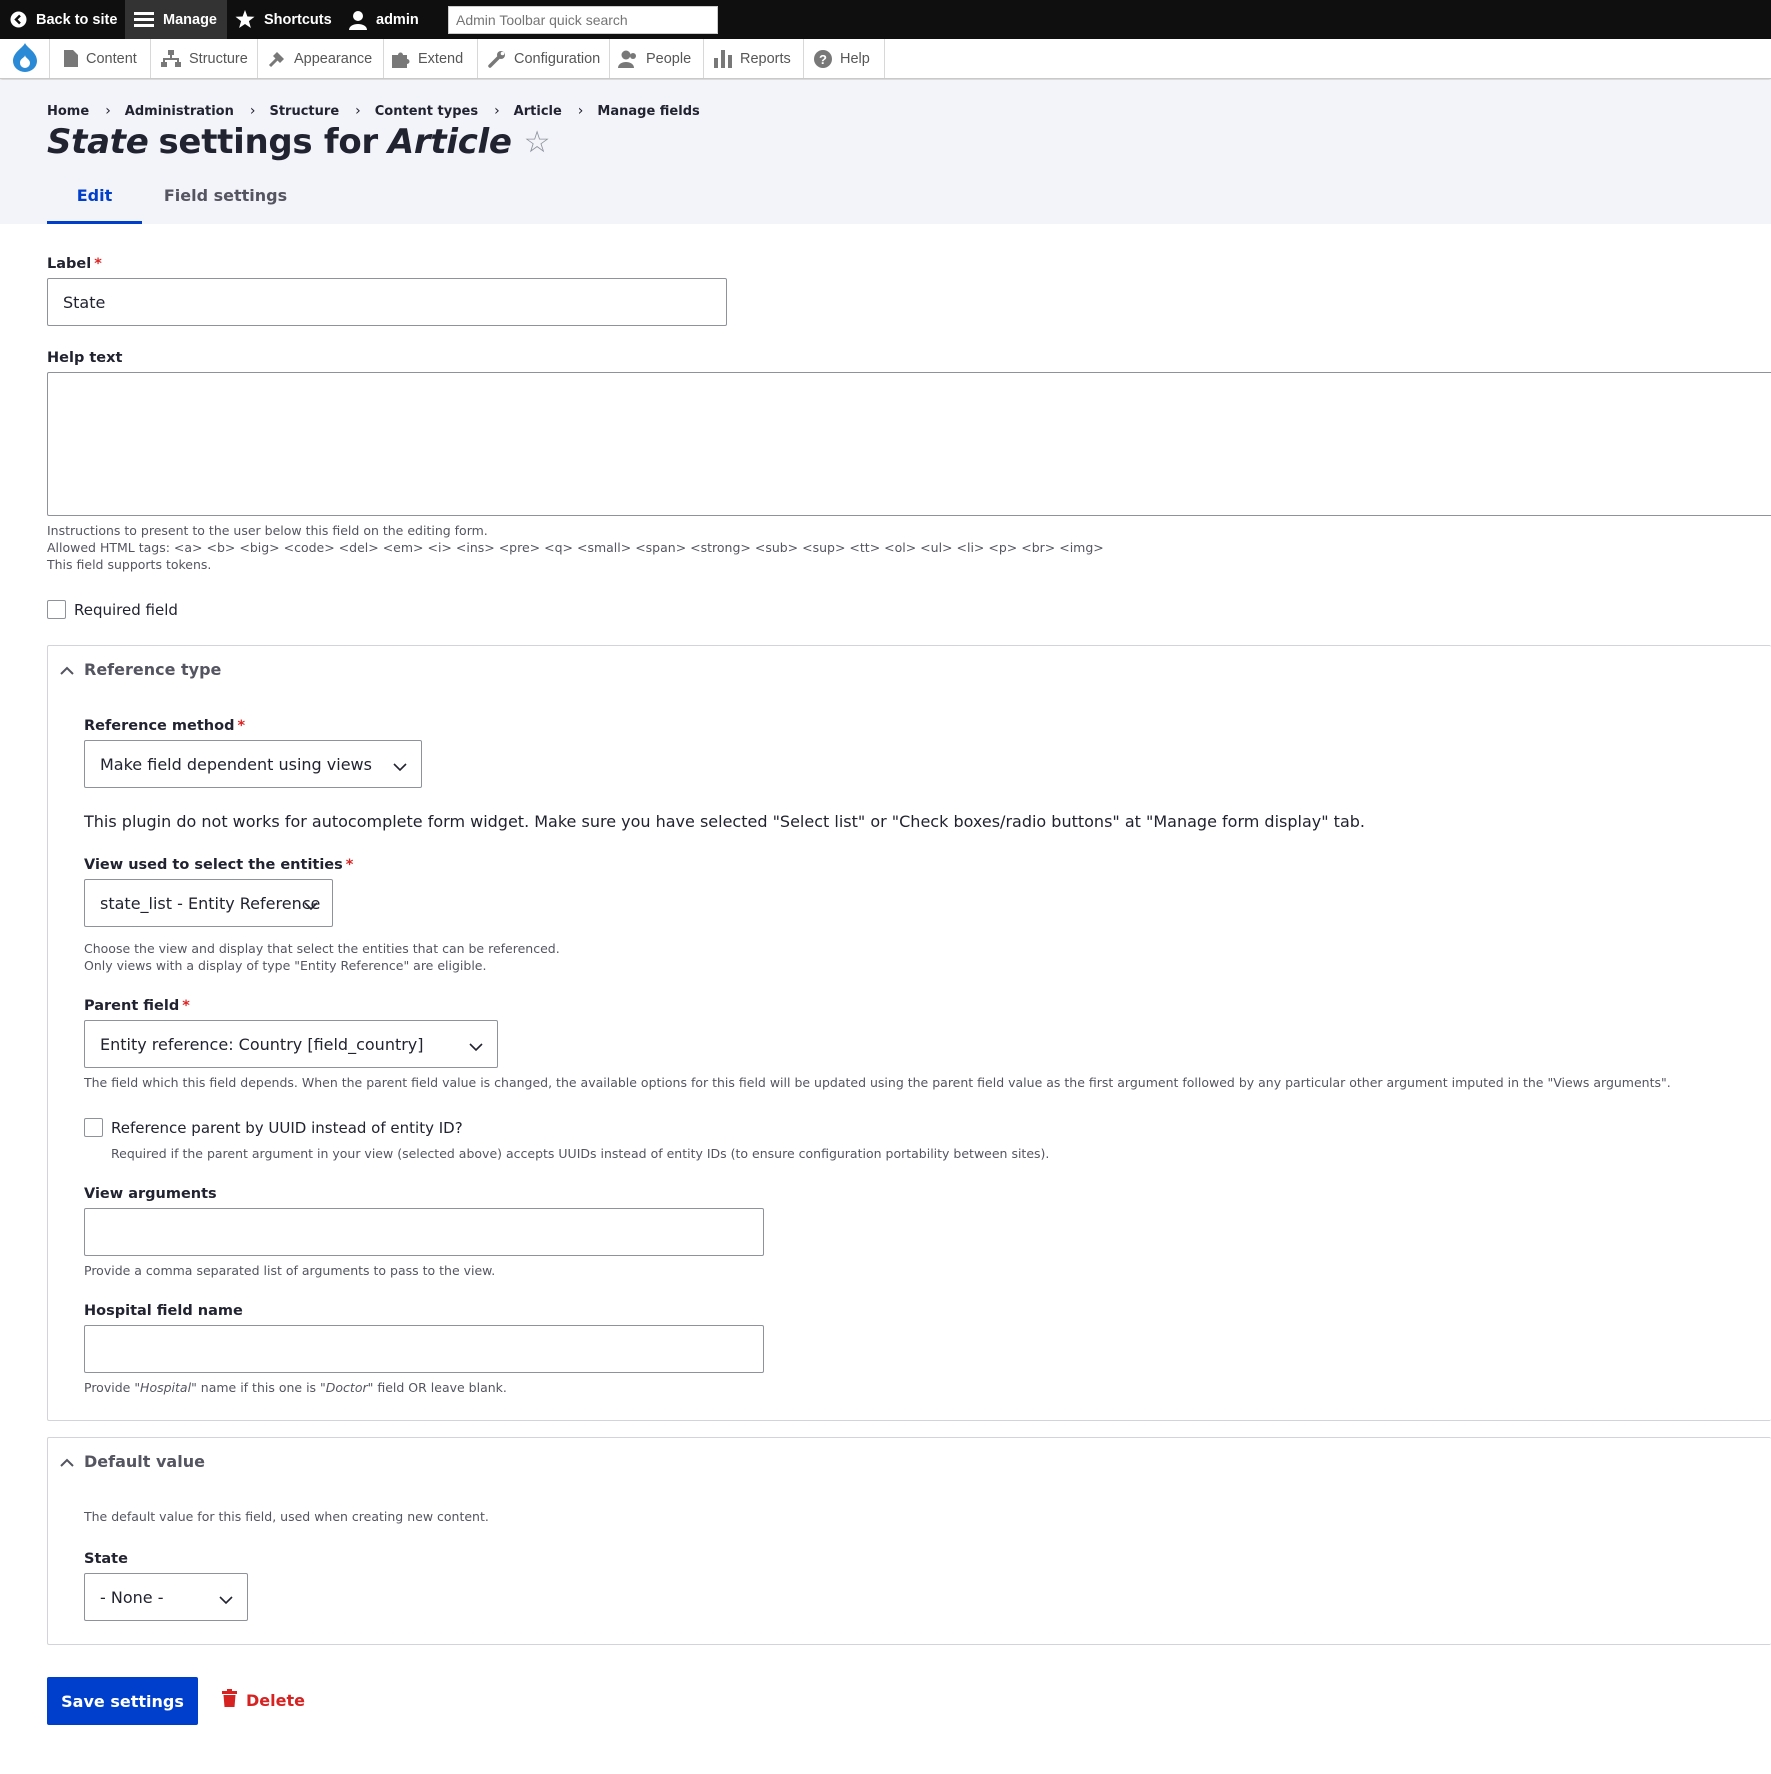 Image resolution: width=1771 pixels, height=1774 pixels. I want to click on manage-toggle: Manage, so click(176, 19).